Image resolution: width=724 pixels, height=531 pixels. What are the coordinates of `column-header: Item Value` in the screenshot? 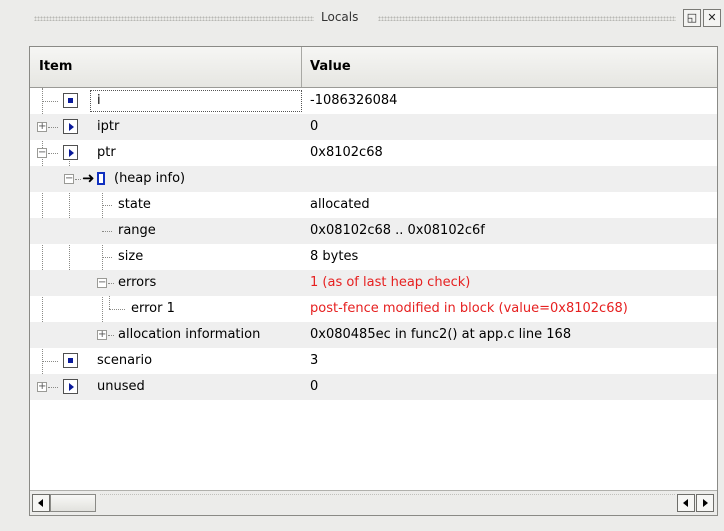 It's located at (373, 67).